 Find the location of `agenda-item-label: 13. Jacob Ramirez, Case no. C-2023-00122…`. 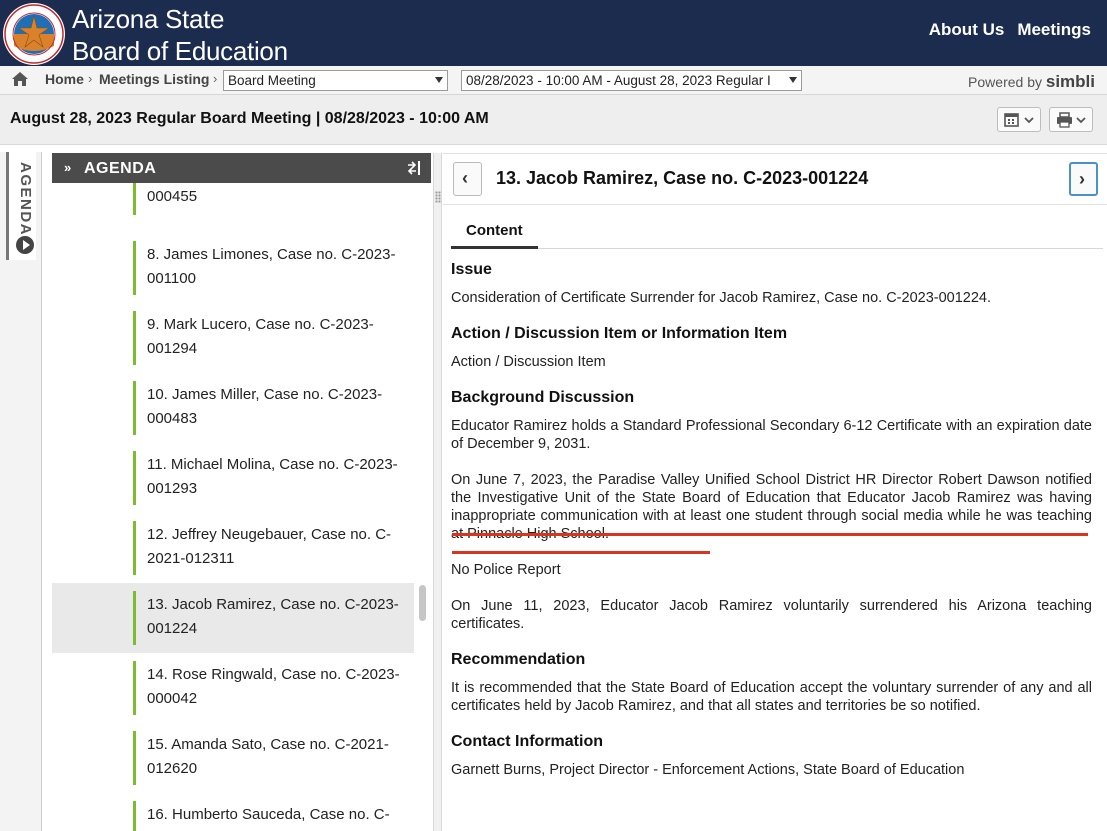

agenda-item-label: 13. Jacob Ramirez, Case no. C-2023-00122… is located at coordinates (273, 616).